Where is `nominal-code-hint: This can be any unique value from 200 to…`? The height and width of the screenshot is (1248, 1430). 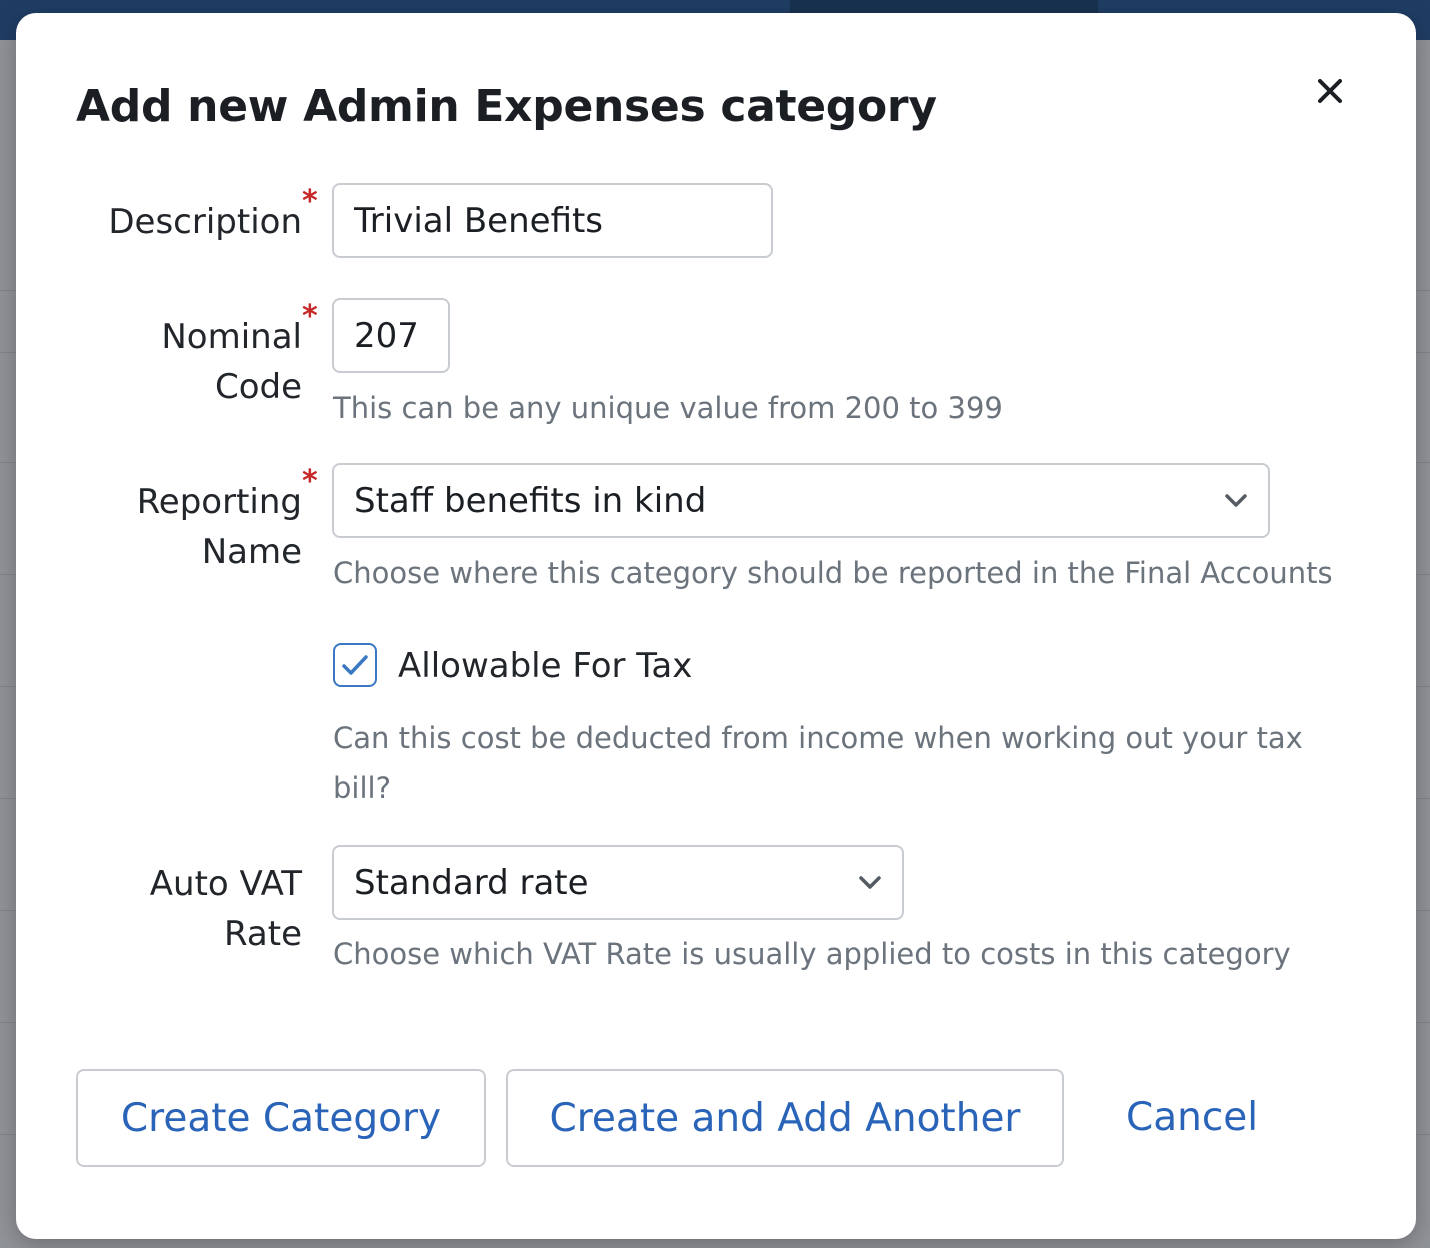 nominal-code-hint: This can be any unique value from 200 to… is located at coordinates (668, 408).